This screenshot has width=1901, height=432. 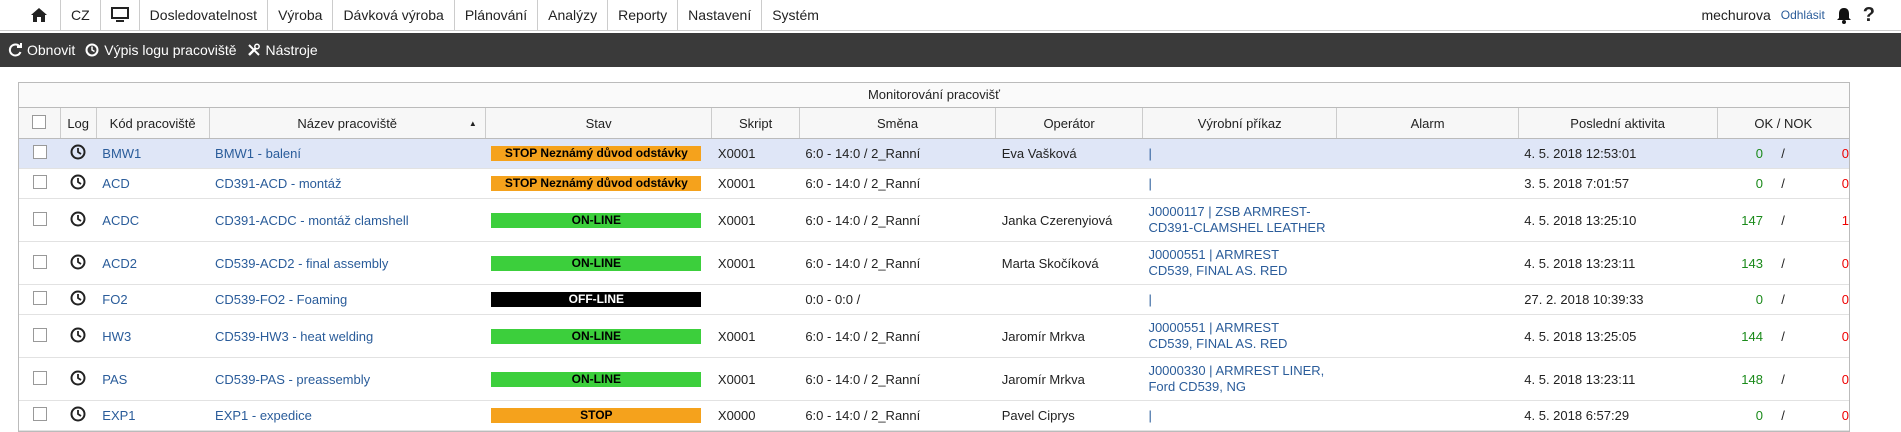 I want to click on col-operator: Operátor, so click(x=1069, y=123).